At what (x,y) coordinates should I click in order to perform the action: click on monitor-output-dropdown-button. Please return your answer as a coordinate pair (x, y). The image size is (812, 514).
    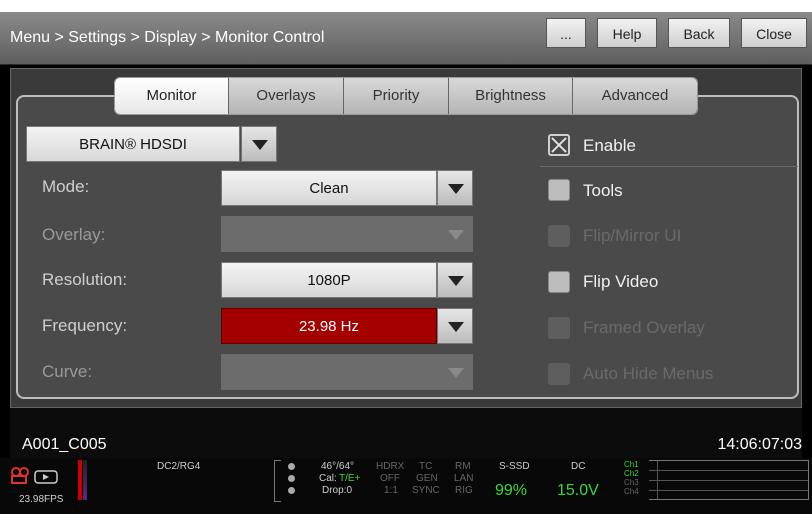
    Looking at the image, I should click on (259, 144).